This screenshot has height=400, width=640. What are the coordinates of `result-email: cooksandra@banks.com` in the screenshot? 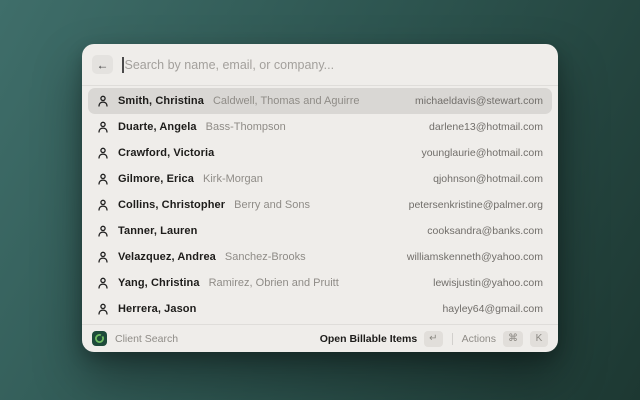 It's located at (485, 231).